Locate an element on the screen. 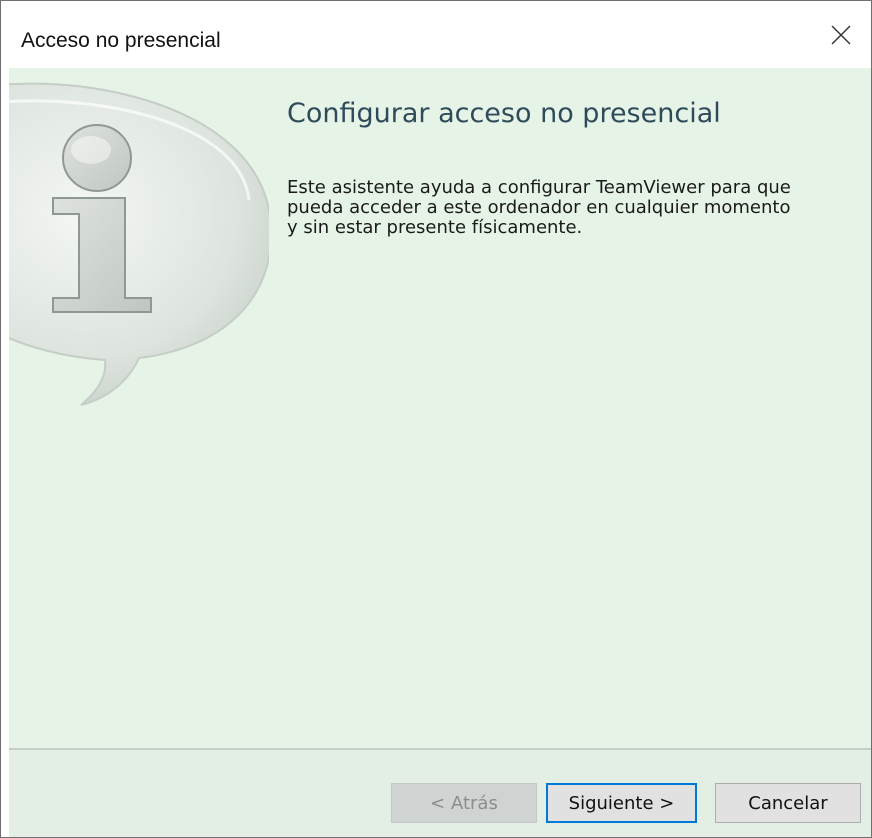 Image resolution: width=872 pixels, height=838 pixels. next-button: Siguiente > is located at coordinates (621, 803).